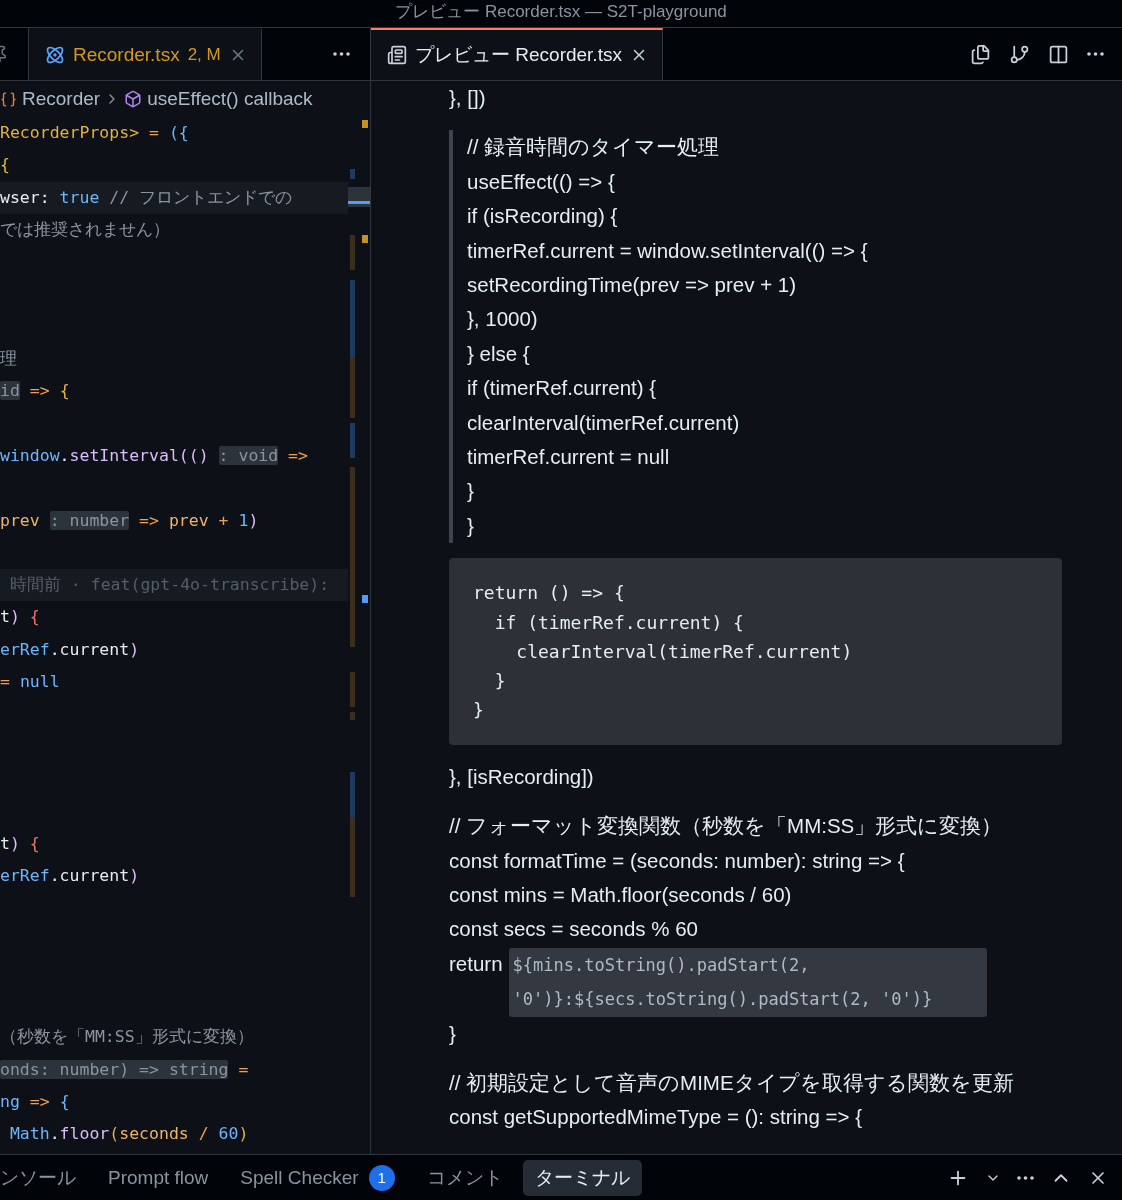 The image size is (1122, 1200). Describe the element at coordinates (684, 651) in the screenshot. I see `code-text: clearInterval(timerRef.current)` at that location.